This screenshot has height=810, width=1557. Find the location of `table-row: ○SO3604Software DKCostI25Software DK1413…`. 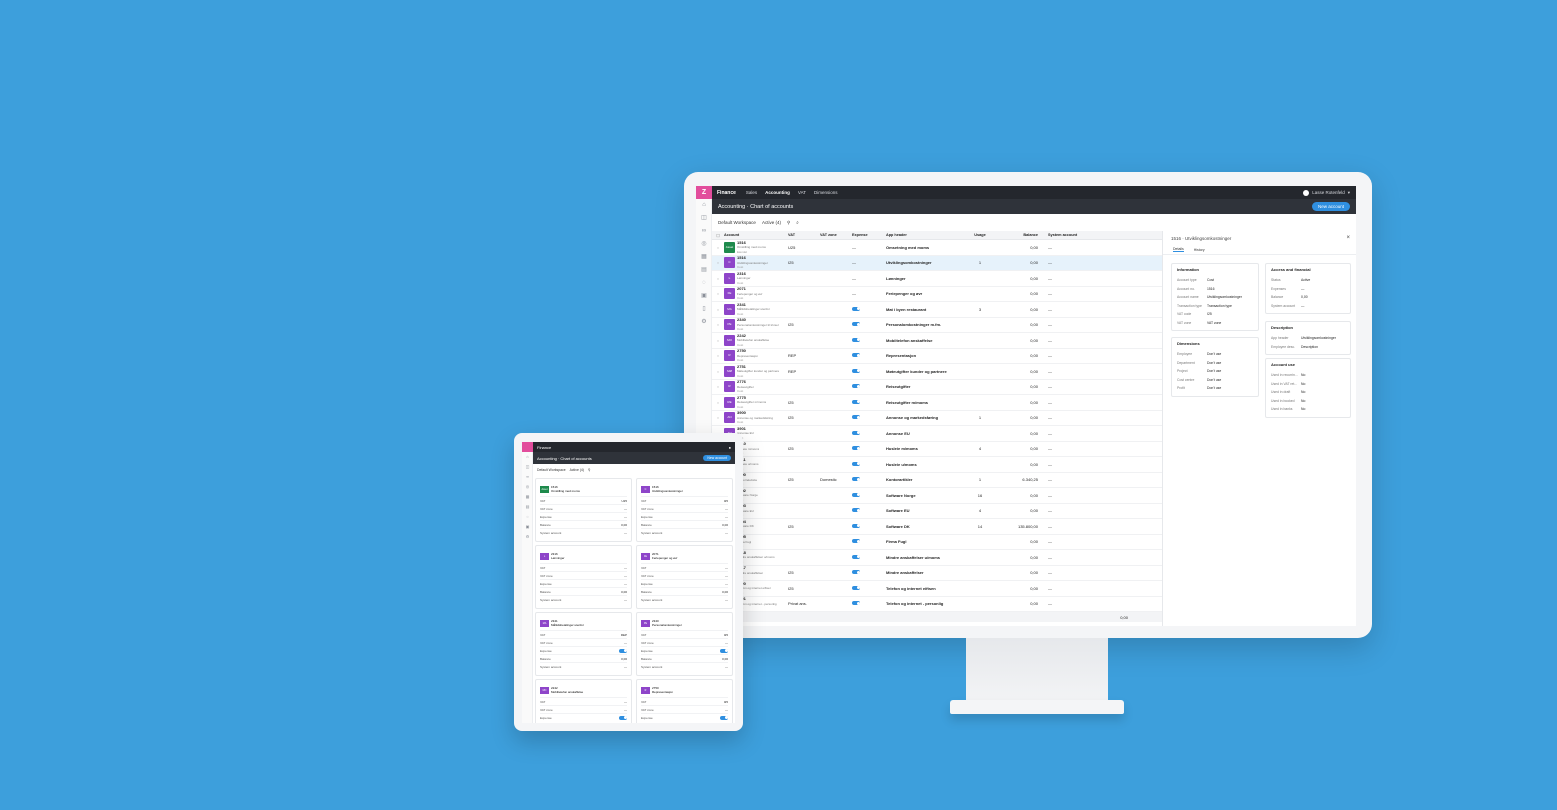

table-row: ○SO3604Software DKCostI25Software DK1413… is located at coordinates (937, 527).